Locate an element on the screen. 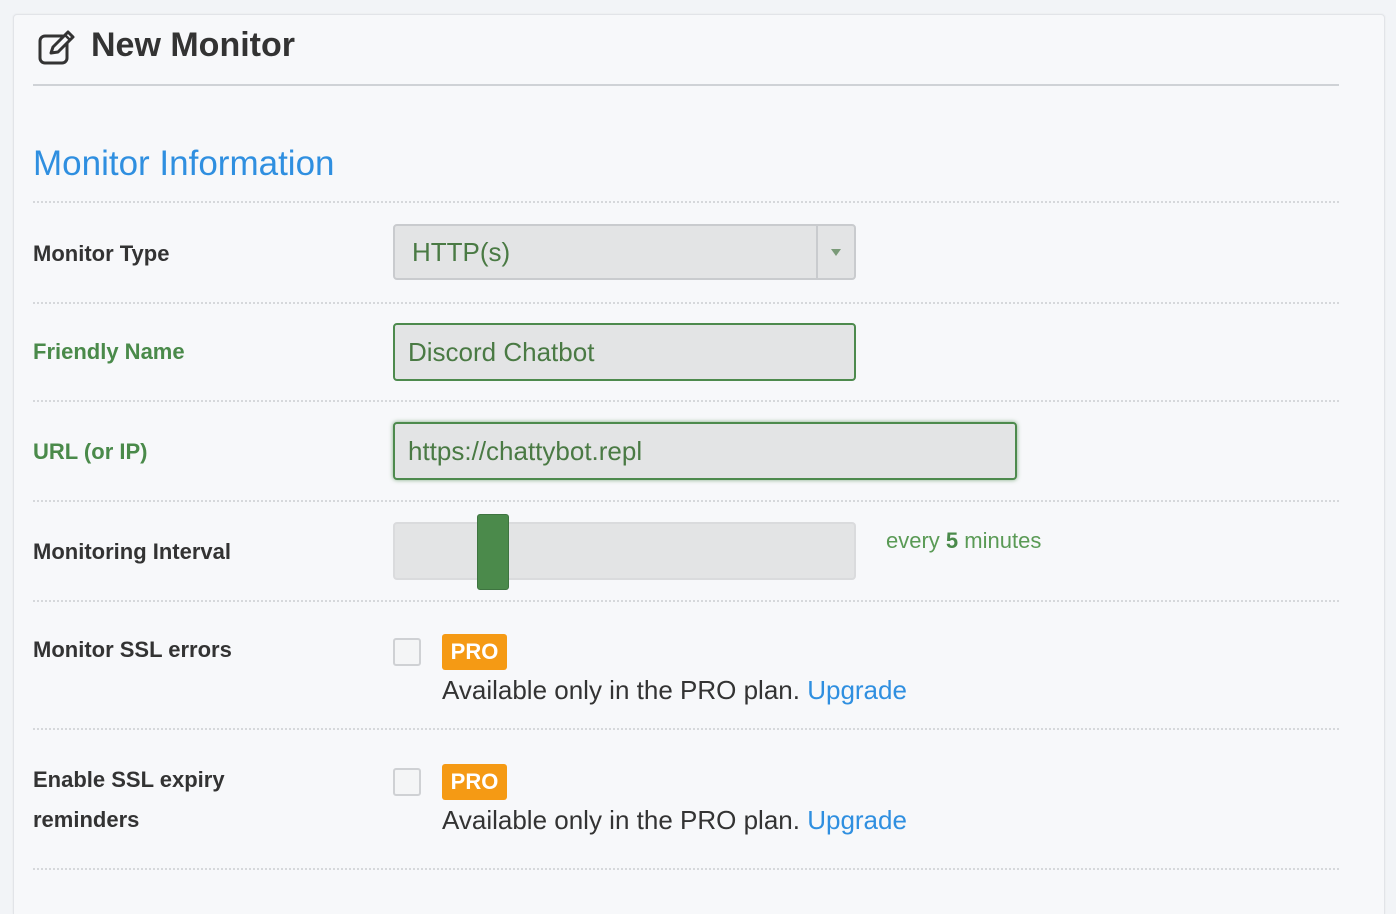 This screenshot has width=1396, height=914. ssl-expiry-checkbox is located at coordinates (407, 782).